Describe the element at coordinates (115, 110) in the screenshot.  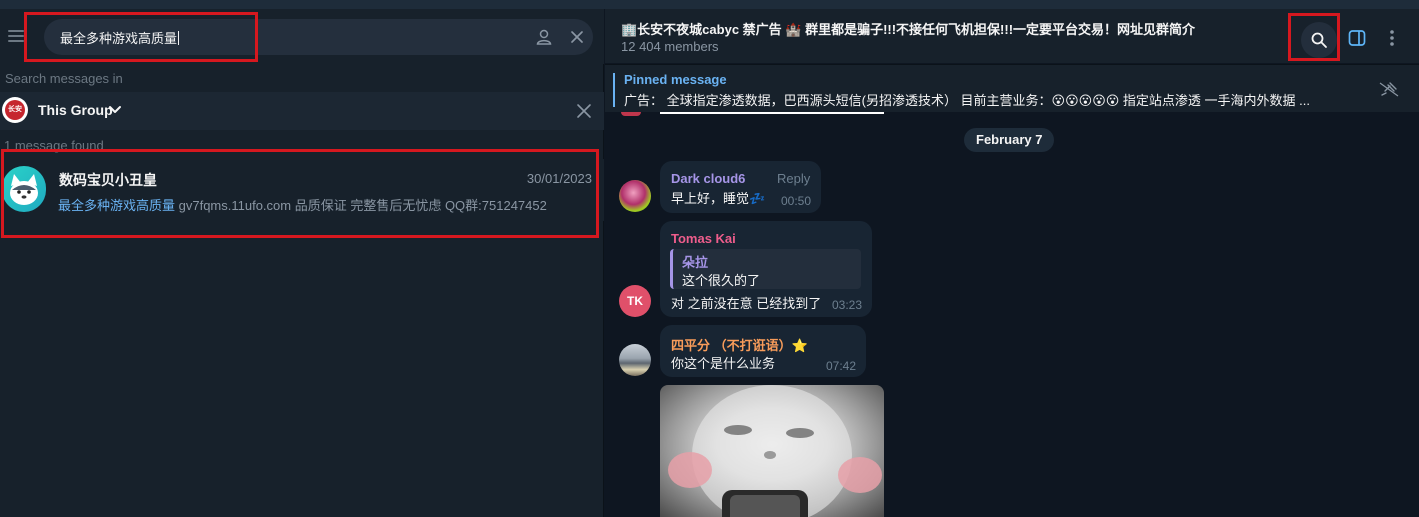
I see `chevron-down-icon` at that location.